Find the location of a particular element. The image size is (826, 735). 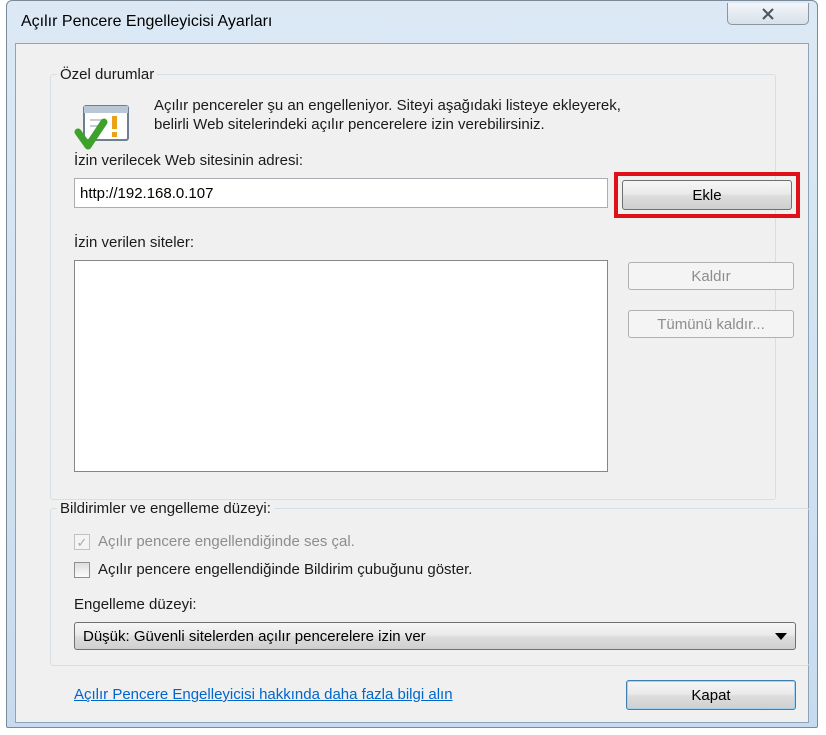

close-x-icon is located at coordinates (768, 13).